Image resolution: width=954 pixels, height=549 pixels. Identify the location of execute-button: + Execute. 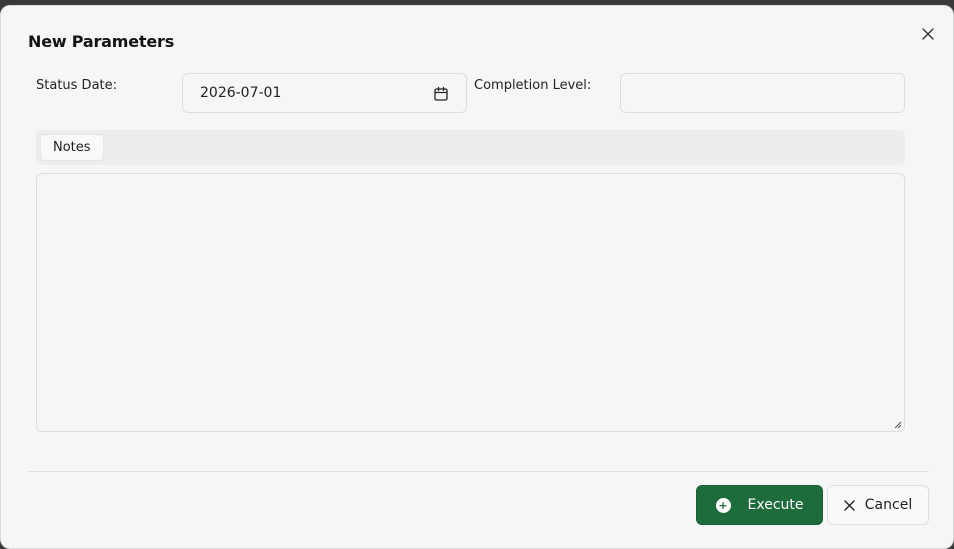
(759, 505).